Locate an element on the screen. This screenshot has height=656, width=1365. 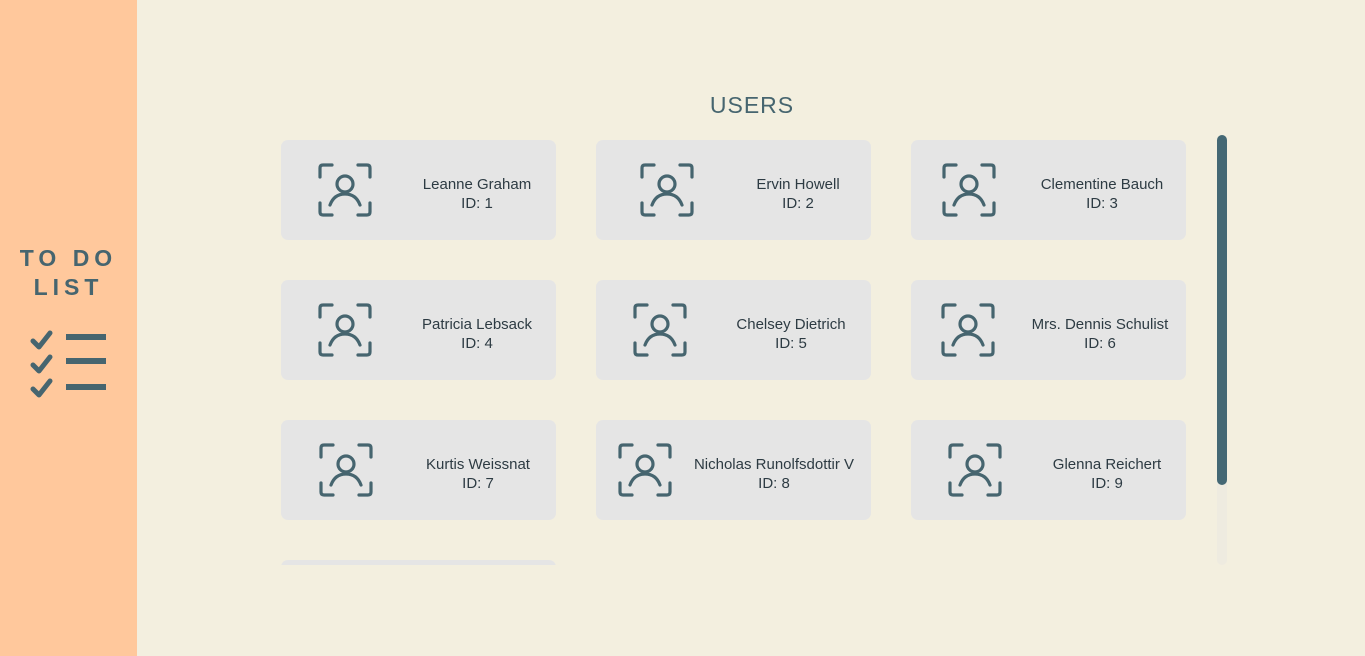
user-name: Nicholas Runolfsdottir V is located at coordinates (774, 464).